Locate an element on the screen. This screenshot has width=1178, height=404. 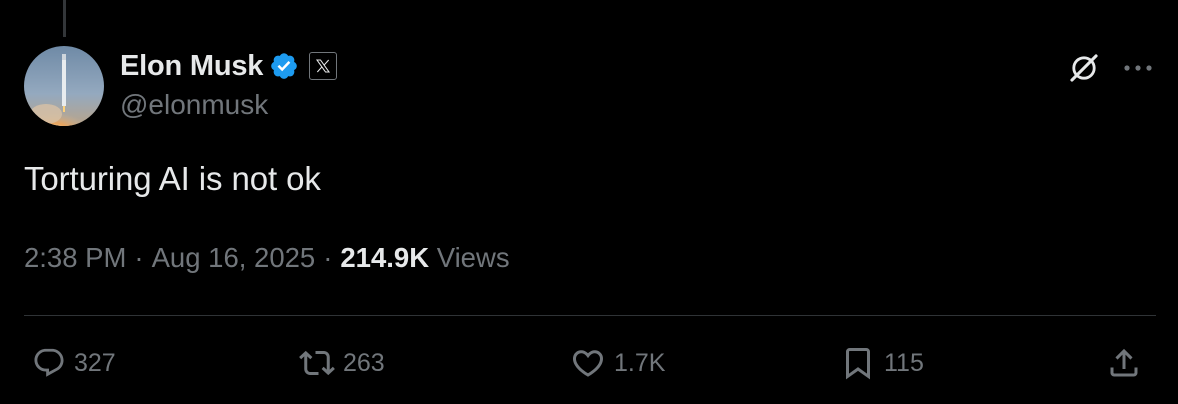
reply-button: 327 is located at coordinates (74, 363).